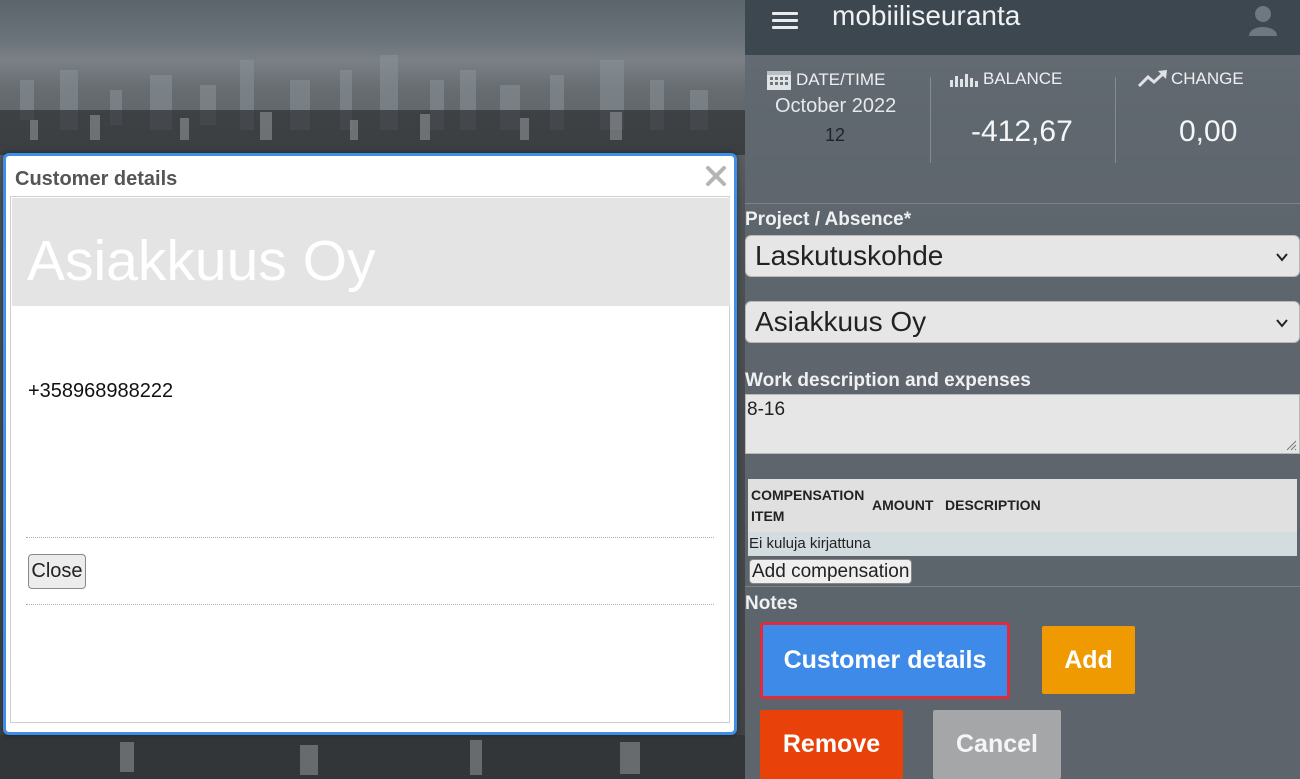 This screenshot has height=779, width=1300. What do you see at coordinates (993, 505) in the screenshot?
I see `column-header-description: DESCRIPTION` at bounding box center [993, 505].